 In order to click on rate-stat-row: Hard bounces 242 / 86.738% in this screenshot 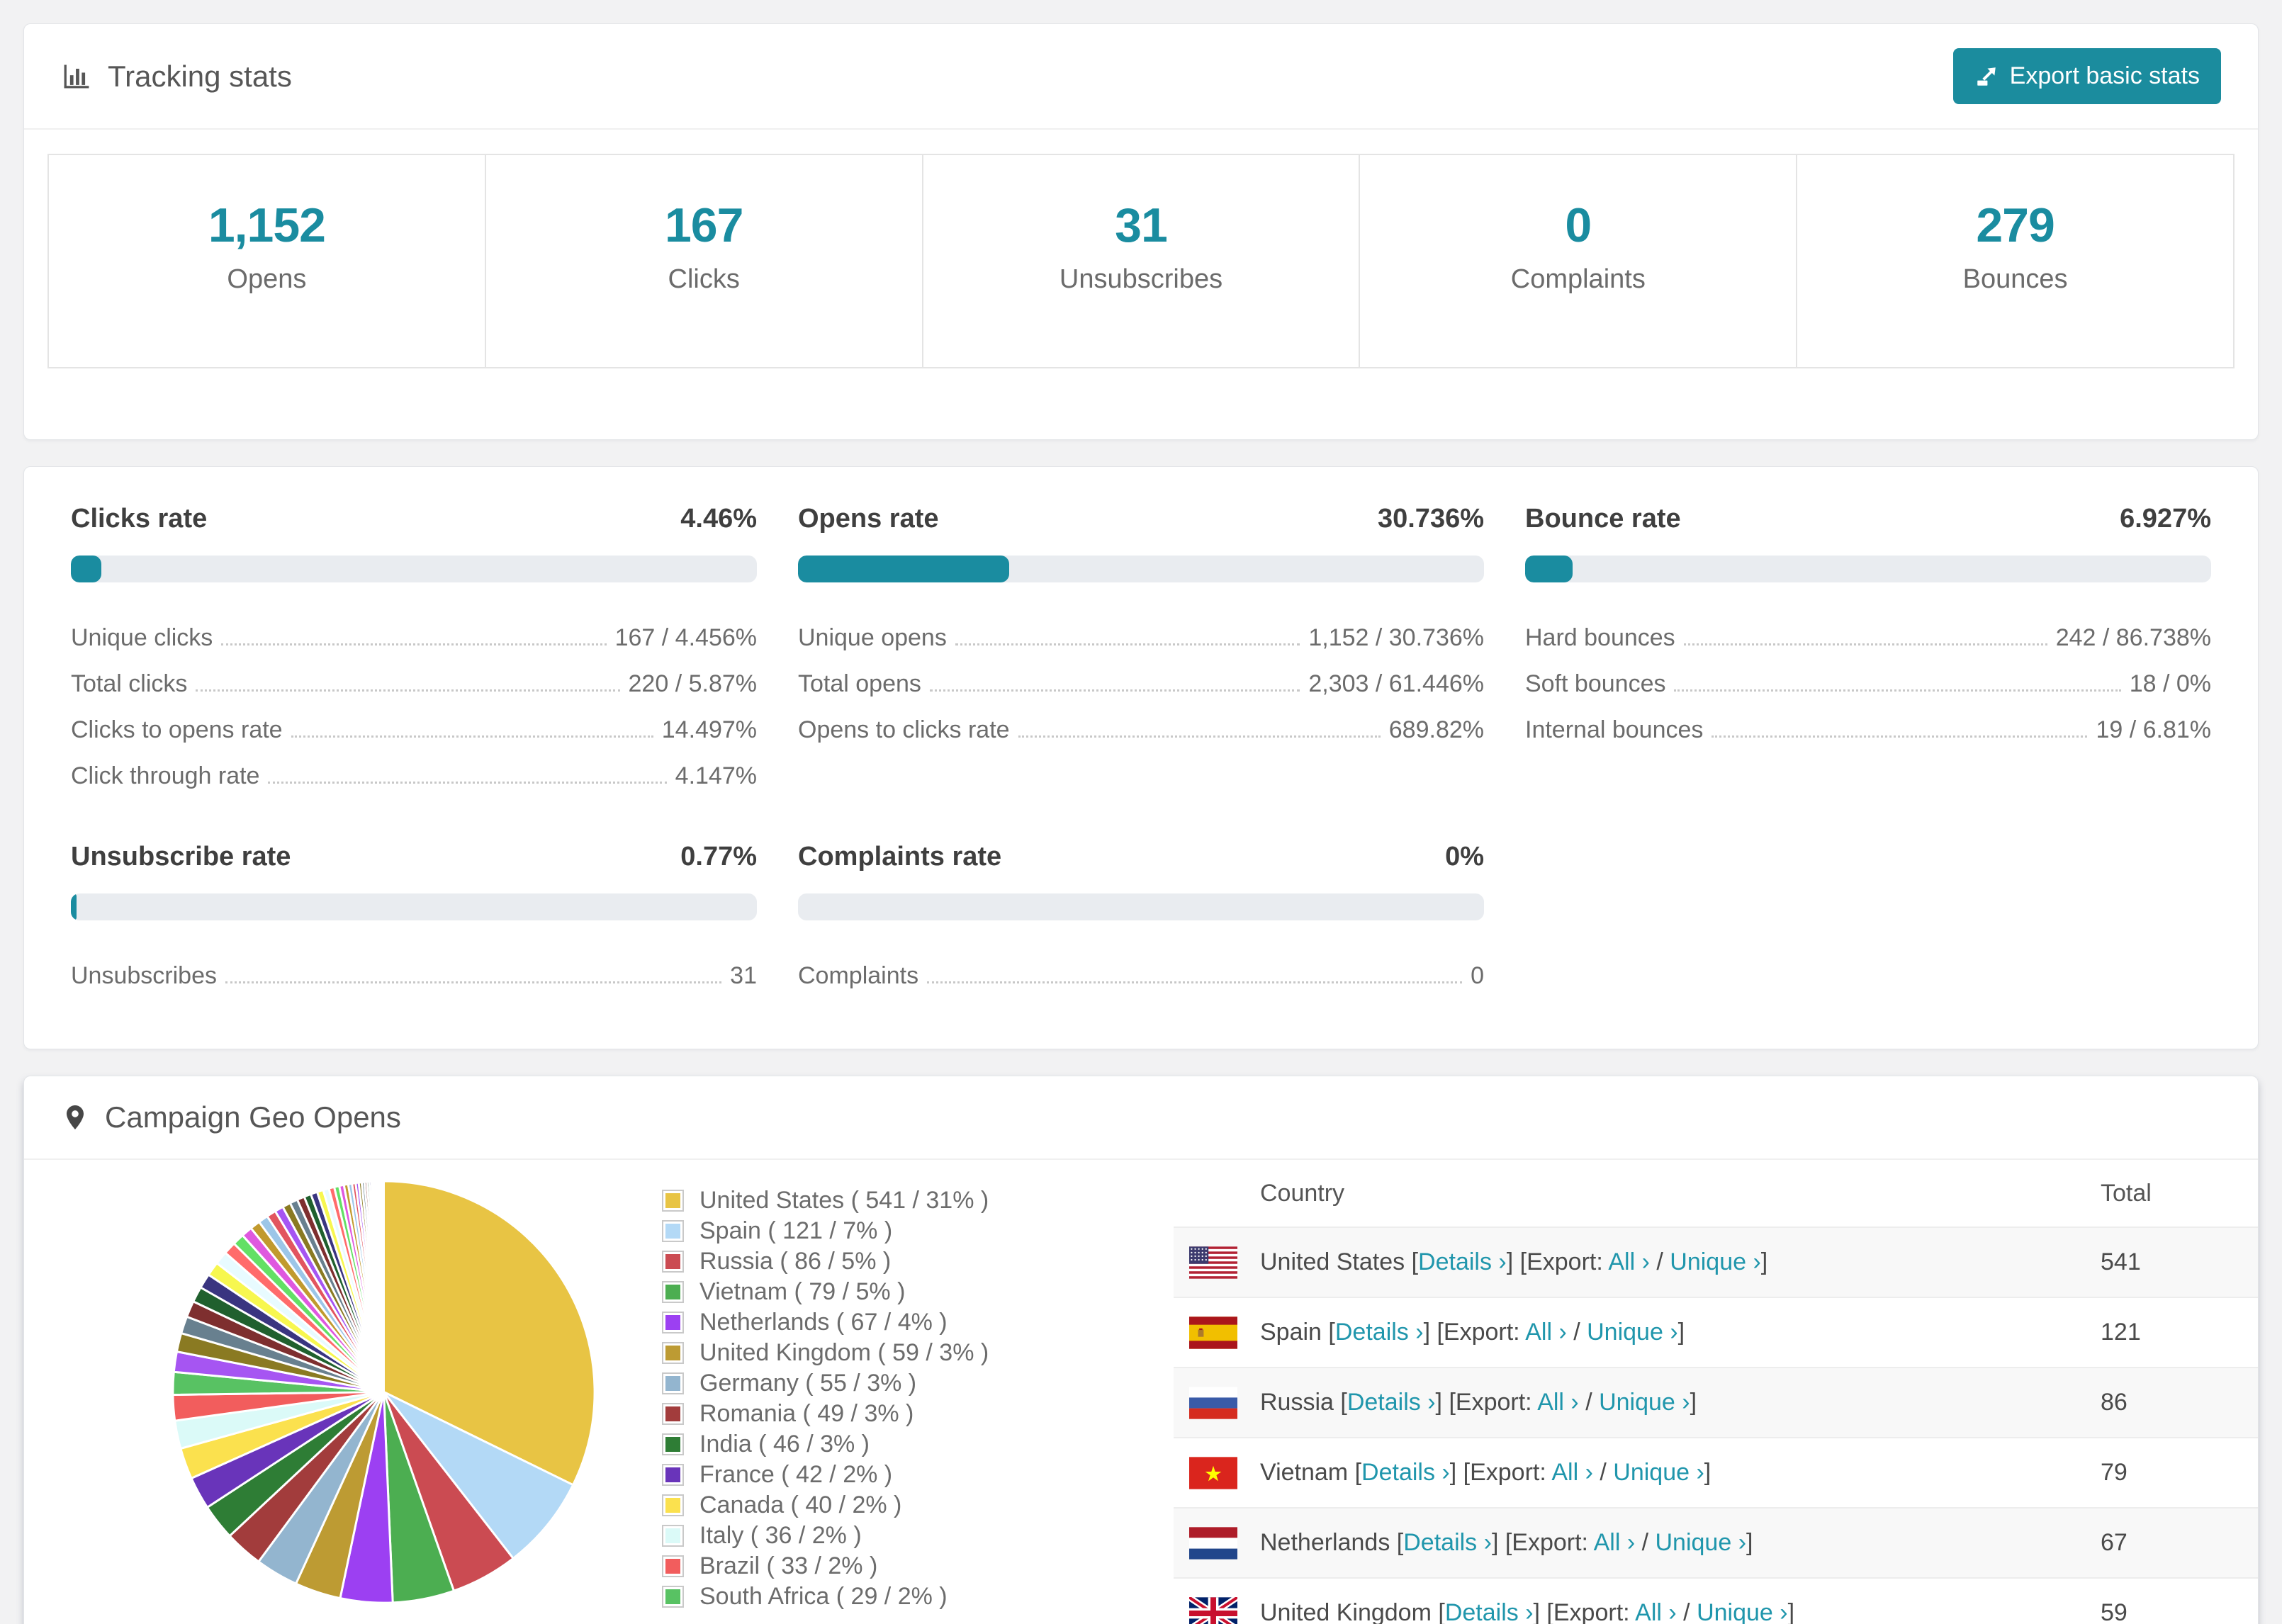, I will do `click(1868, 638)`.